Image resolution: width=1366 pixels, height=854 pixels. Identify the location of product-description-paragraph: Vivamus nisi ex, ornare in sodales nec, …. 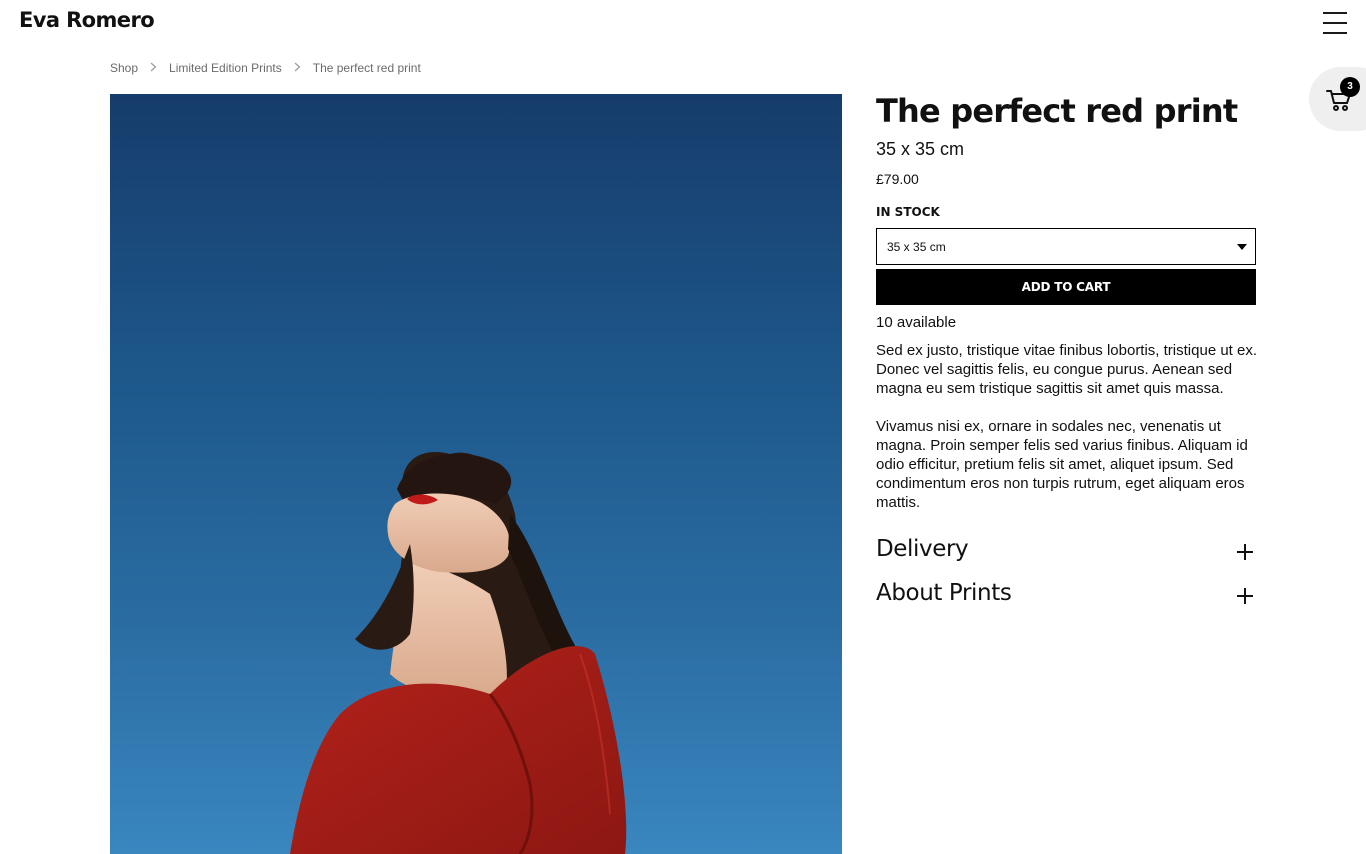
(1062, 464).